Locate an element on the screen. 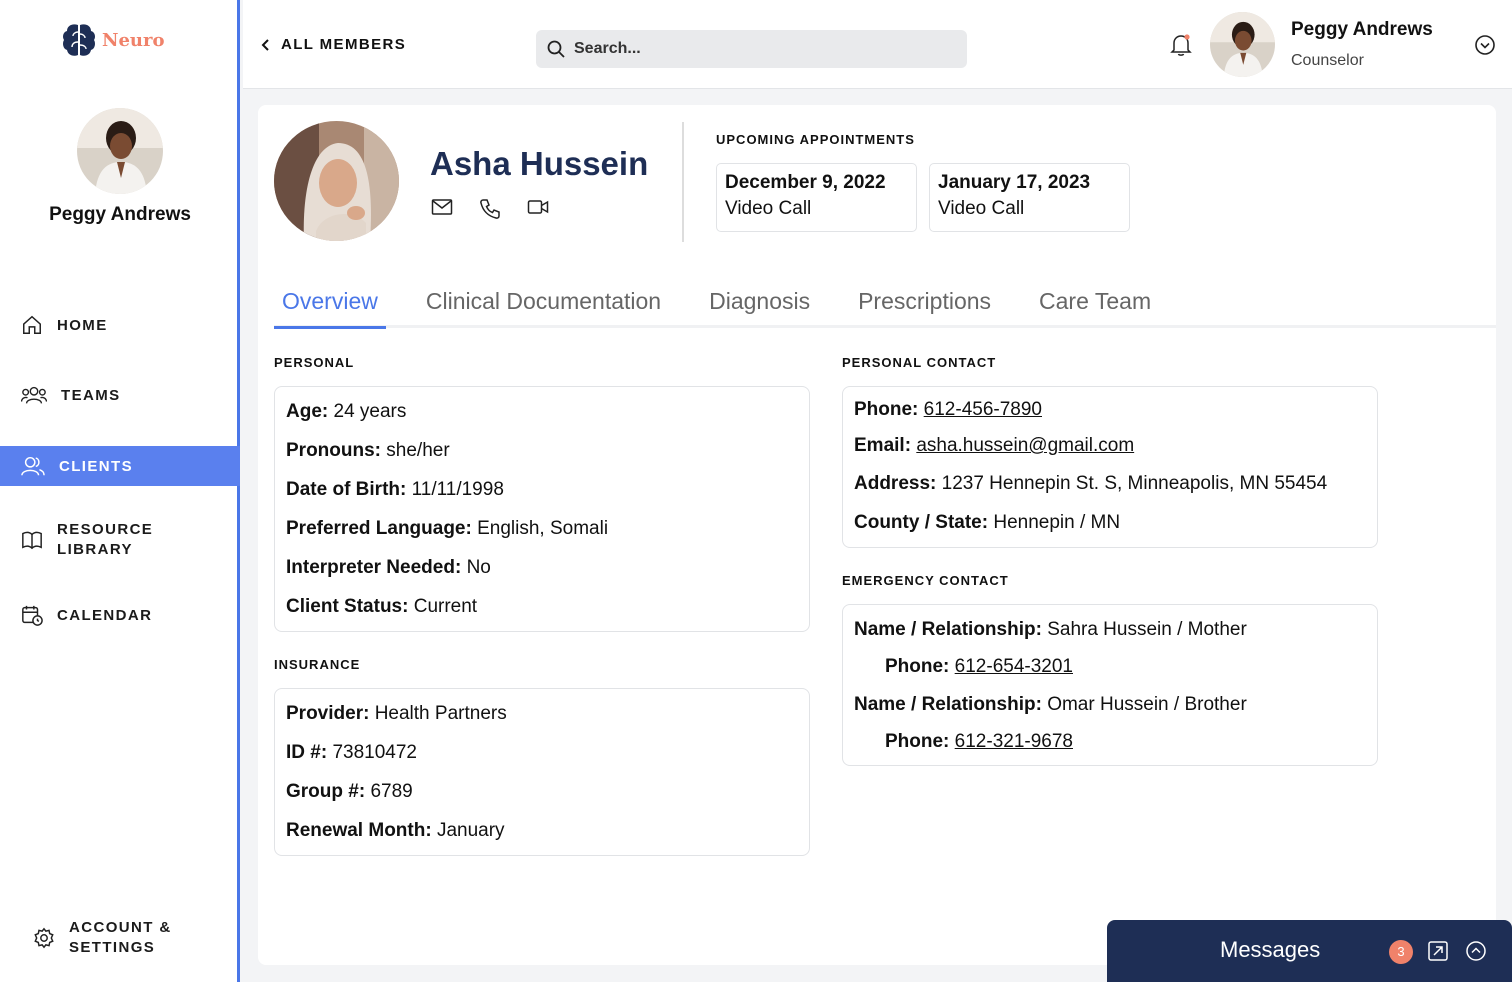 The width and height of the screenshot is (1512, 982). brain-icon is located at coordinates (79, 40).